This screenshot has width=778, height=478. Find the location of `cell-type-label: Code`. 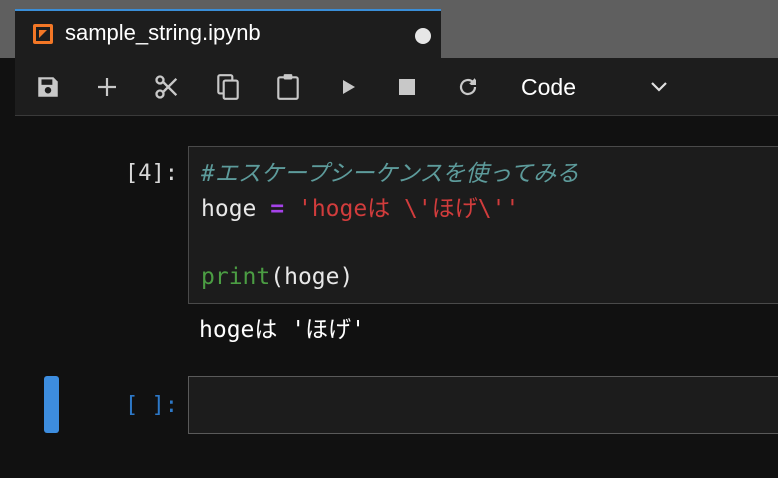

cell-type-label: Code is located at coordinates (548, 87).